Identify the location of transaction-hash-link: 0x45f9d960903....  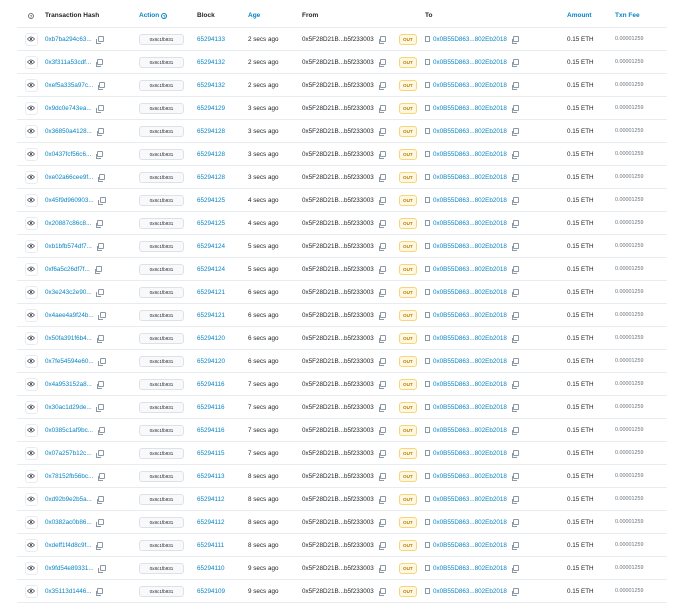
(69, 200).